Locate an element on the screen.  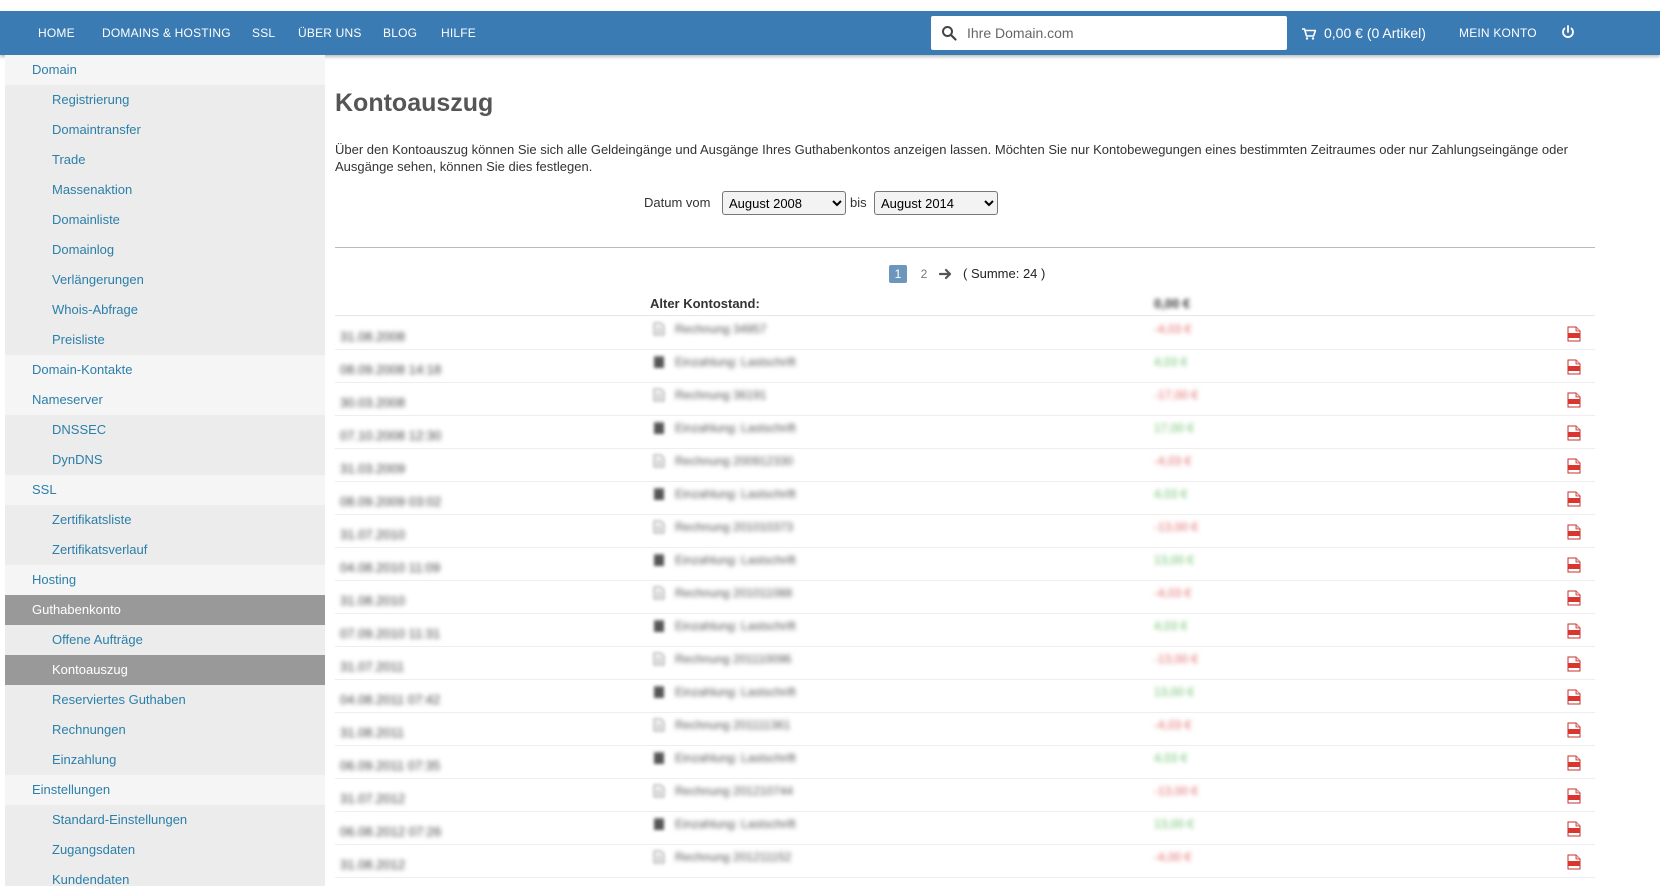
table-row: 30.03.2008 Rechnung 36191 -17,00 € is located at coordinates (965, 399).